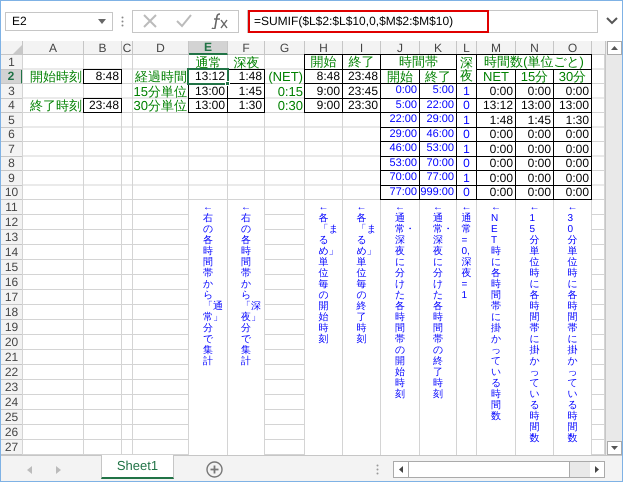  What do you see at coordinates (102, 76) in the screenshot?
I see `table-cell: 8:48` at bounding box center [102, 76].